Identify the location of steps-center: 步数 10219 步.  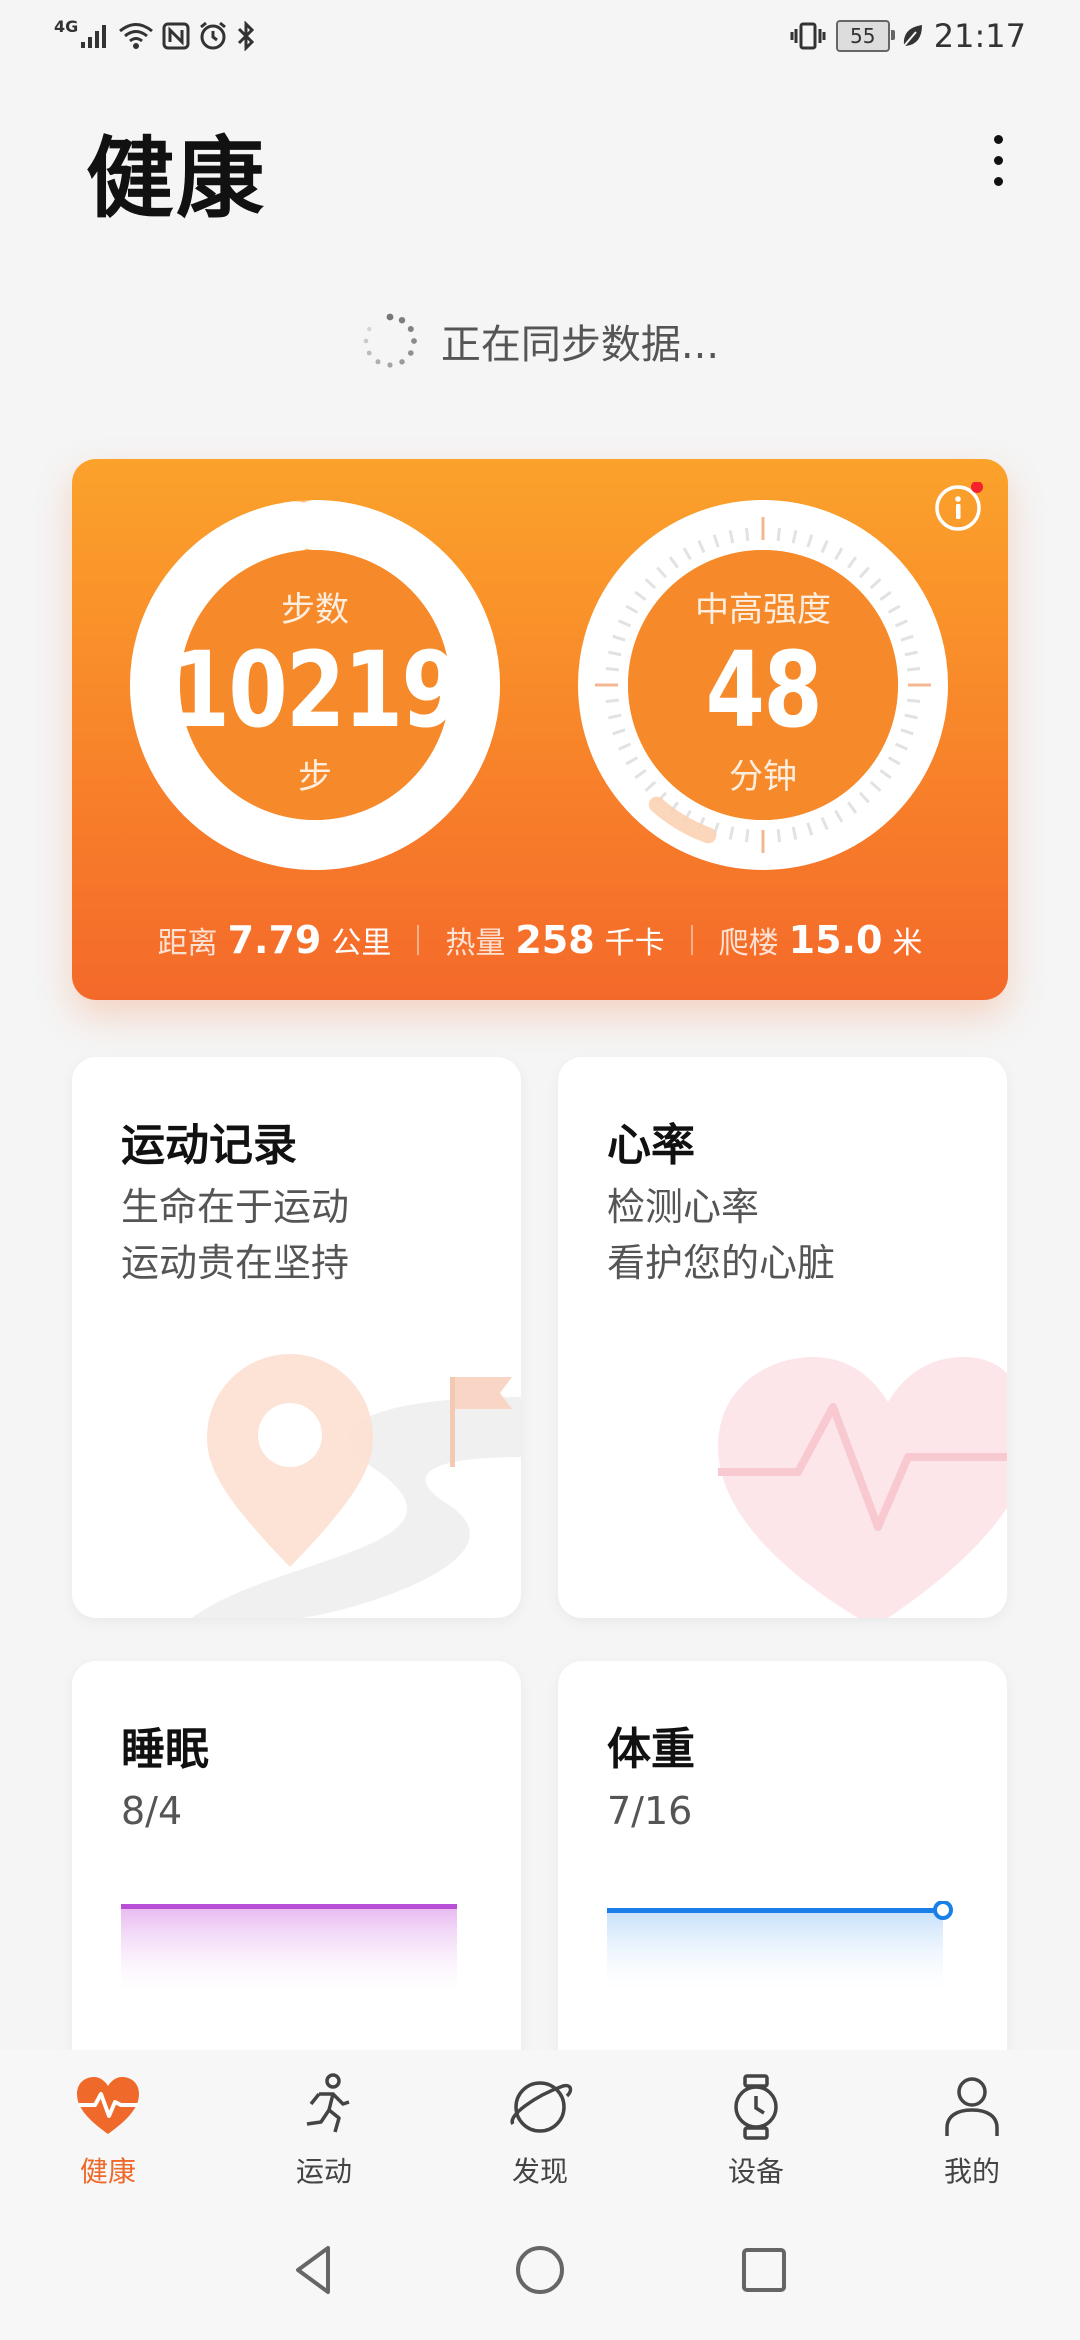
(315, 685).